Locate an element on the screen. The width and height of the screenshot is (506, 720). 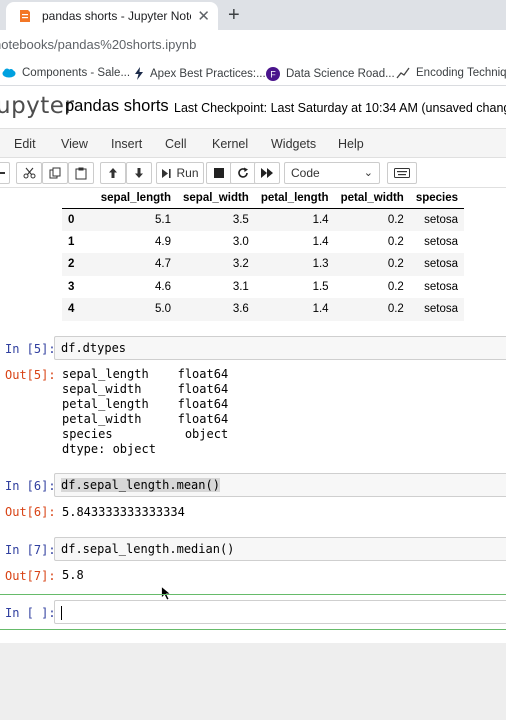
table-cell: 3.5 is located at coordinates (216, 219).